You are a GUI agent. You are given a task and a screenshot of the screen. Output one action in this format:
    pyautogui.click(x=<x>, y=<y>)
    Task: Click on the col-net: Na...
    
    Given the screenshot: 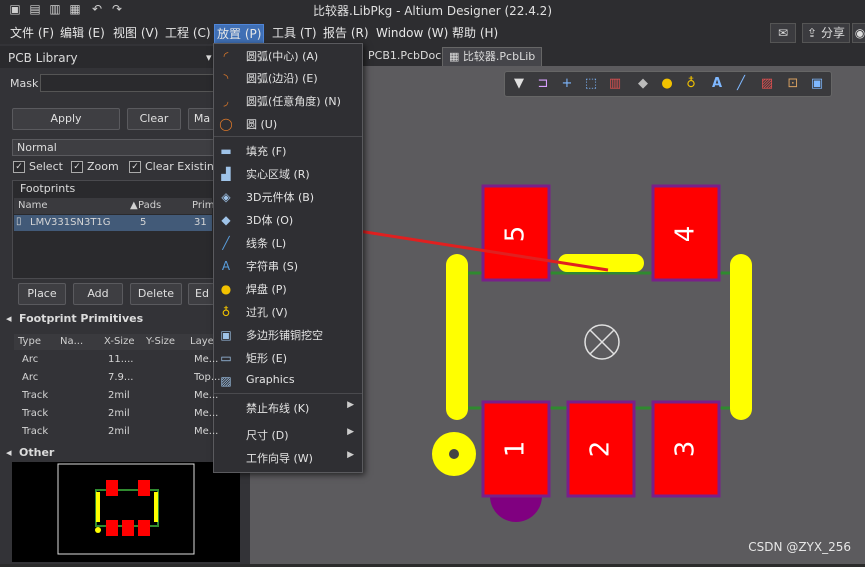 What is the action you would take?
    pyautogui.click(x=71, y=342)
    